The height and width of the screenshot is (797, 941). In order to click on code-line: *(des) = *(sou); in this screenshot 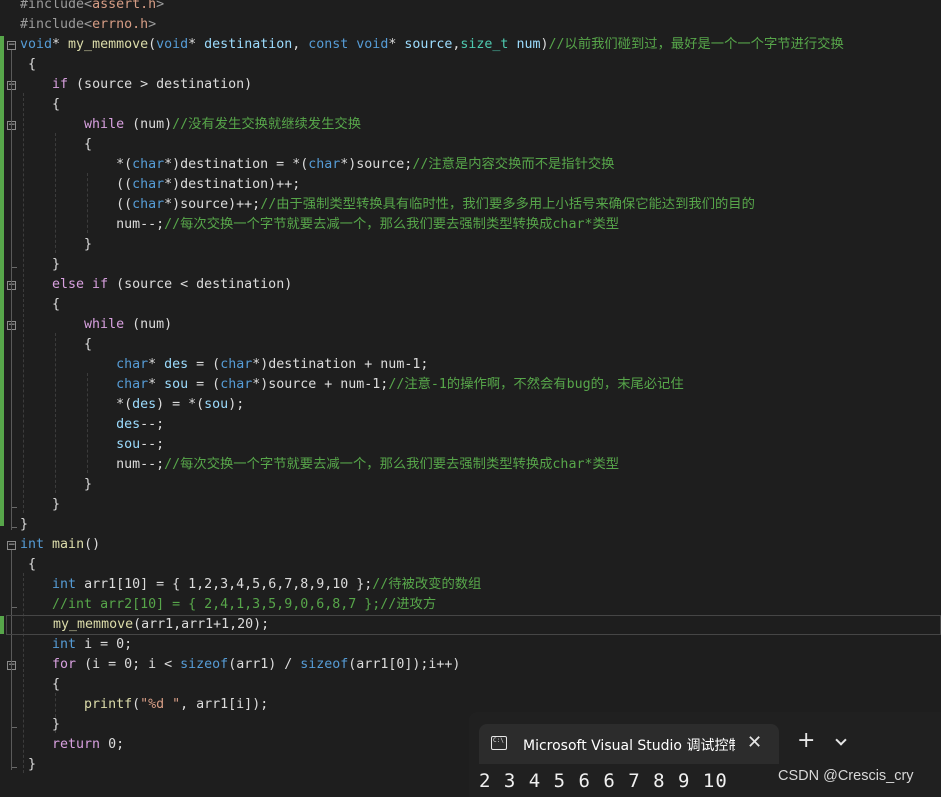, I will do `click(132, 405)`.